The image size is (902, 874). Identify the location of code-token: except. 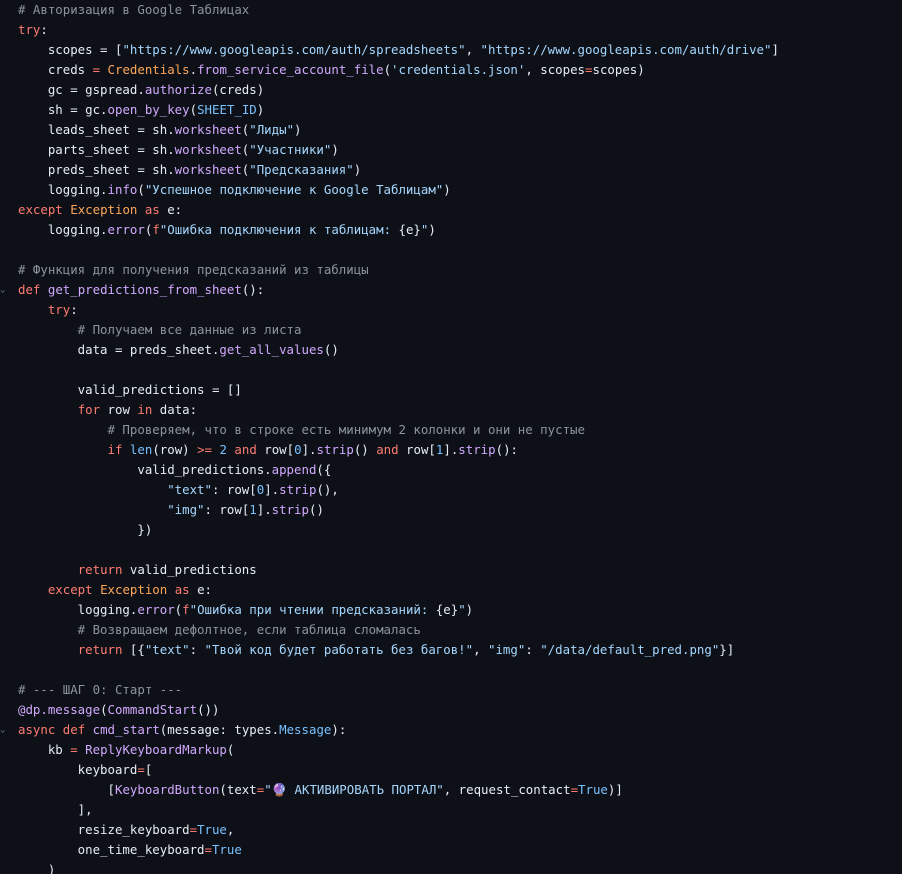
(40, 209).